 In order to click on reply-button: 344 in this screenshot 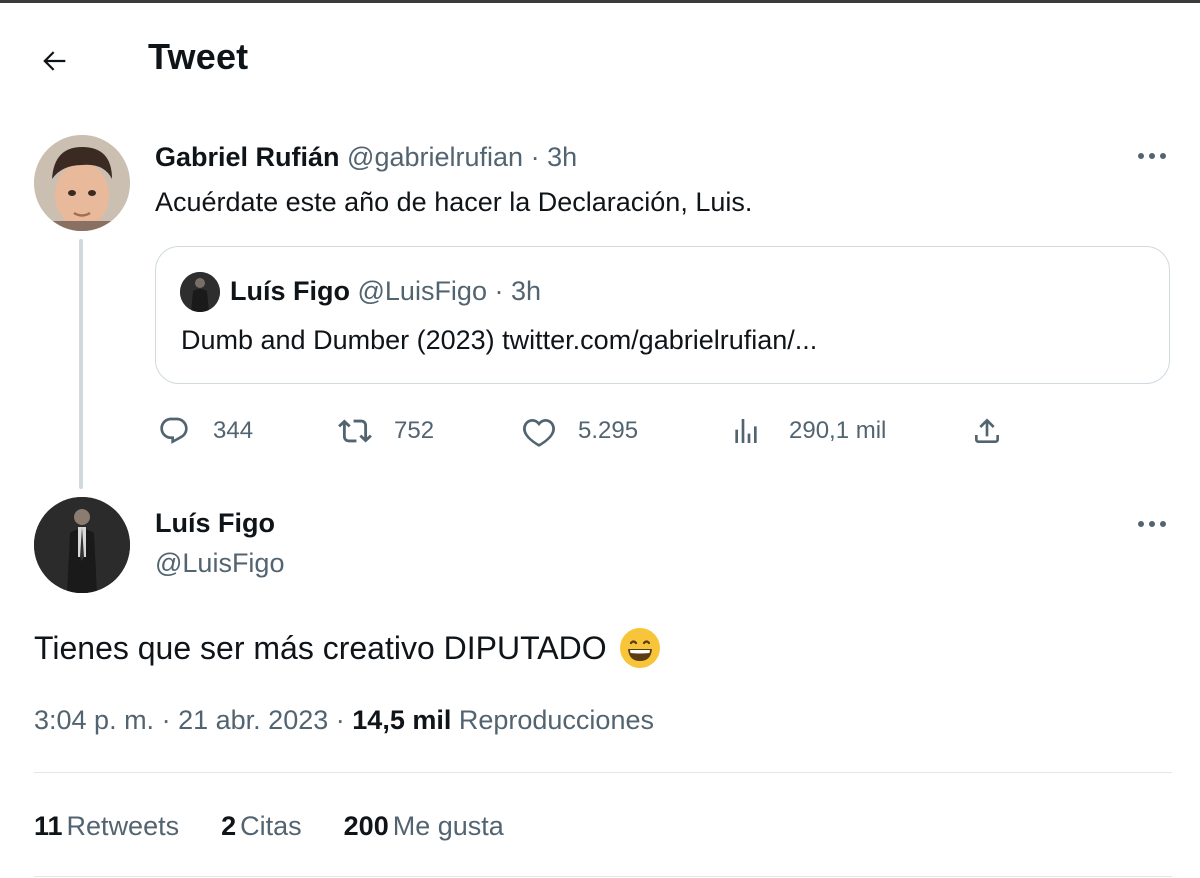, I will do `click(204, 431)`.